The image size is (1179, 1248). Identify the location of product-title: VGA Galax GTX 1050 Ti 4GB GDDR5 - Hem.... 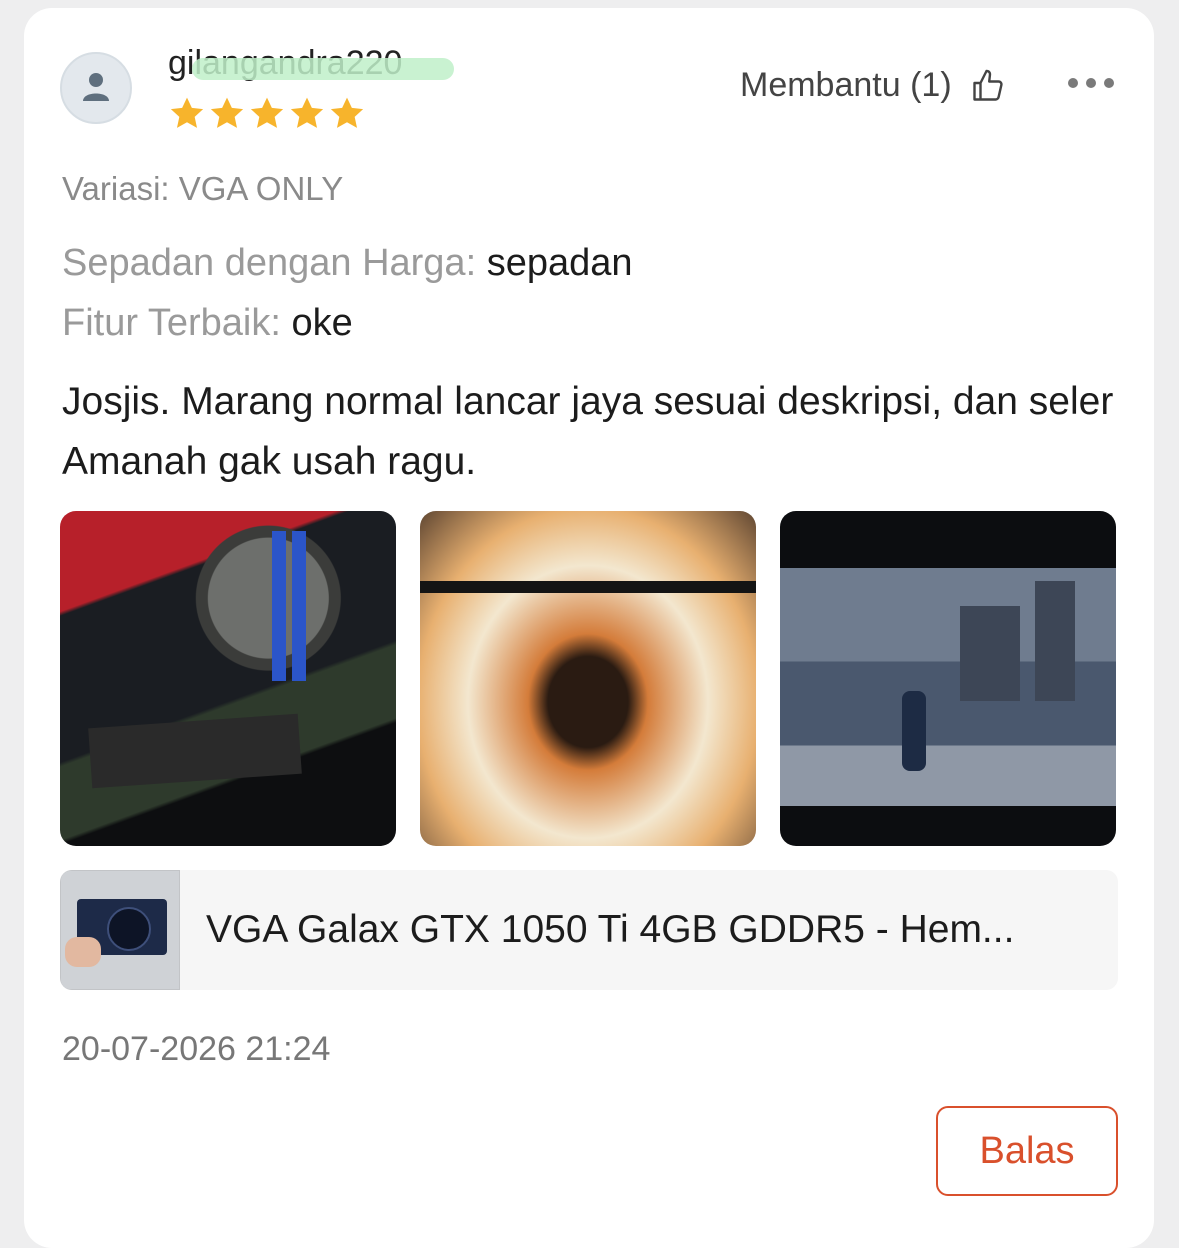
(610, 929).